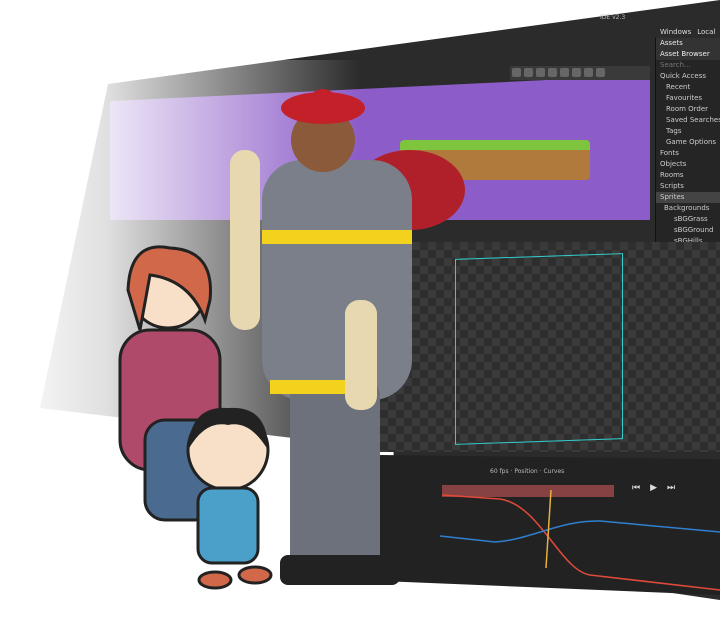  What do you see at coordinates (229, 498) in the screenshot?
I see `girl-character` at bounding box center [229, 498].